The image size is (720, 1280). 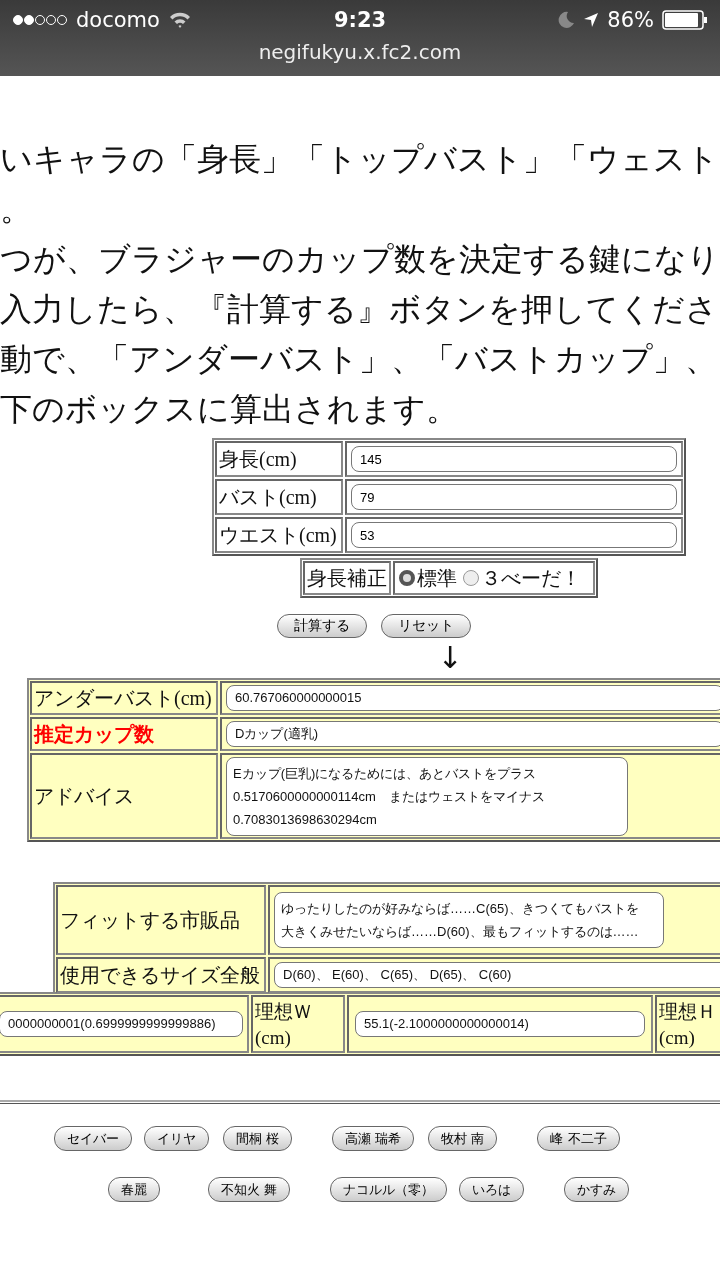 What do you see at coordinates (93, 1138) in the screenshot?
I see `character-button: セイバー` at bounding box center [93, 1138].